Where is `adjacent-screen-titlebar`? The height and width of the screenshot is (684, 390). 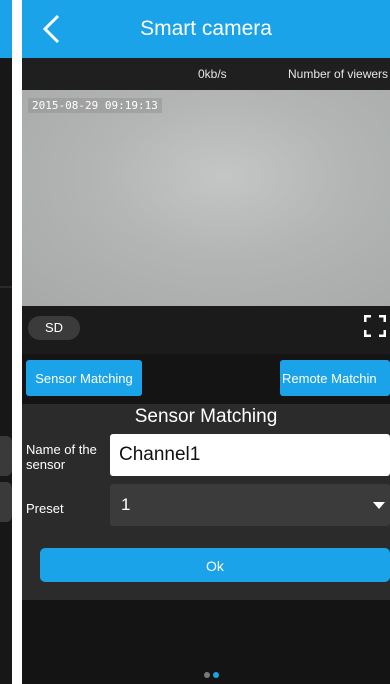
adjacent-screen-titlebar is located at coordinates (6, 29).